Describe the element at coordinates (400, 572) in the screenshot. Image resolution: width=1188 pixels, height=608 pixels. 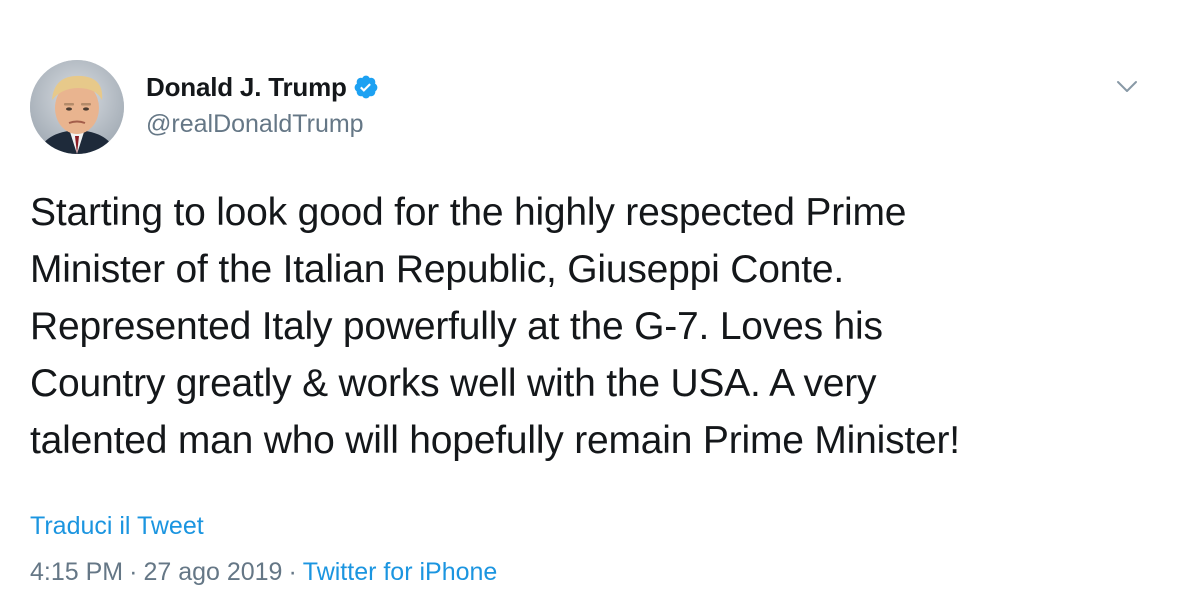
I see `tweet-source-link: Twitter for iPhone` at that location.